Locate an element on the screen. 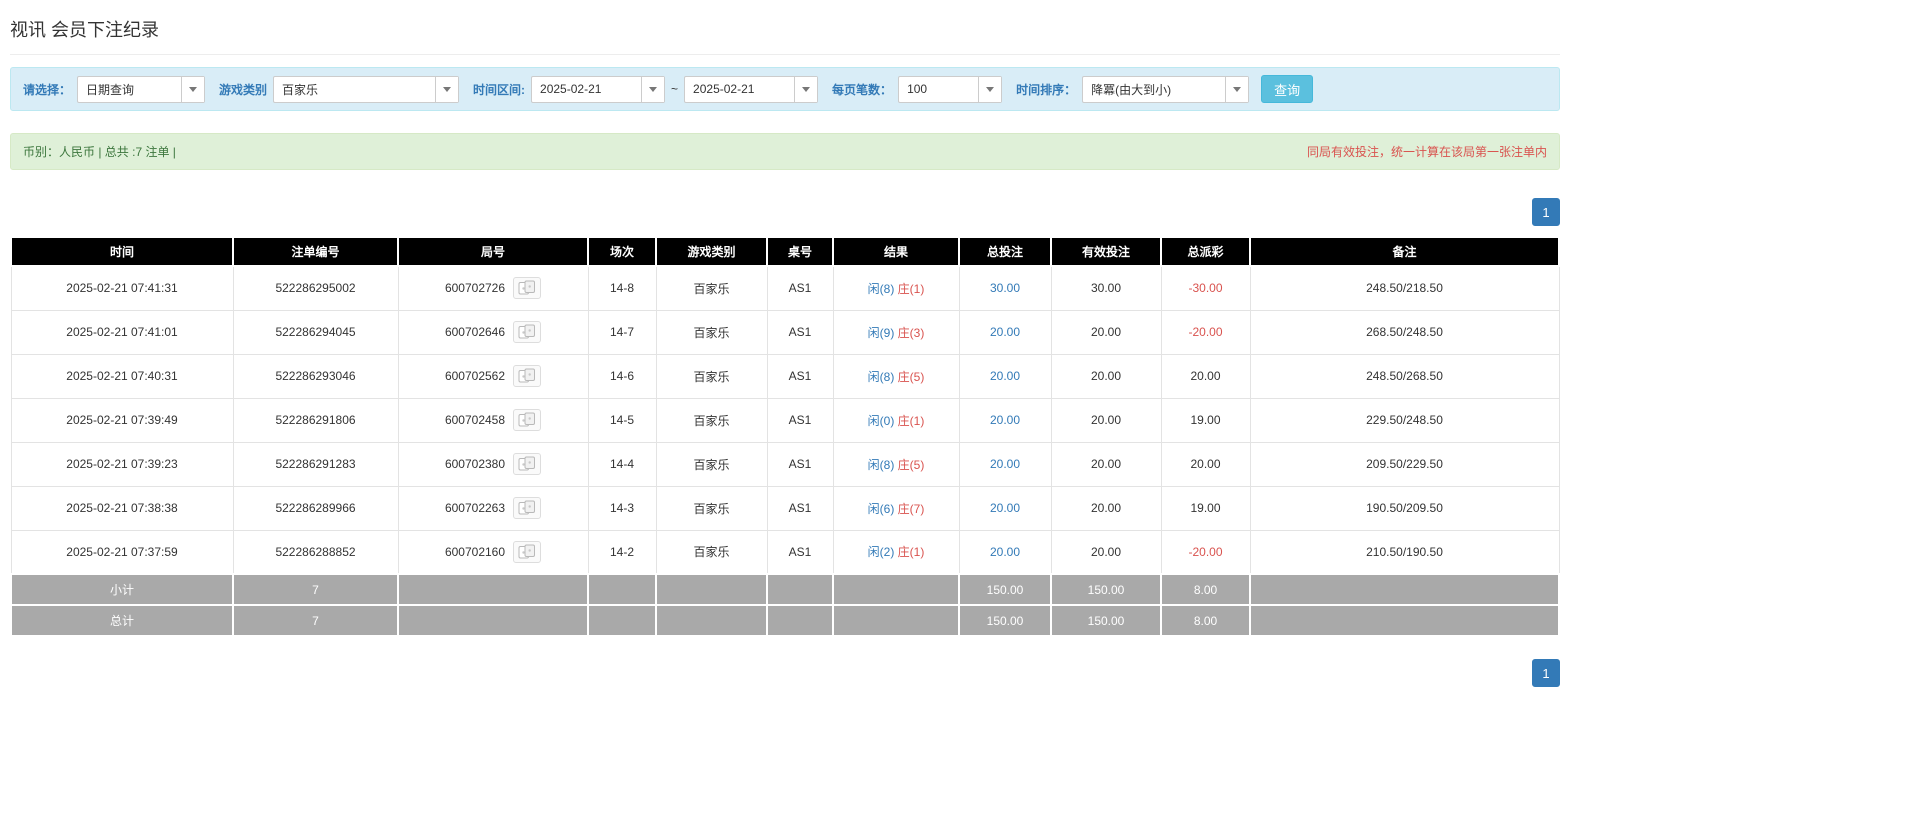  sort-label: 时间排序： is located at coordinates (1046, 89).